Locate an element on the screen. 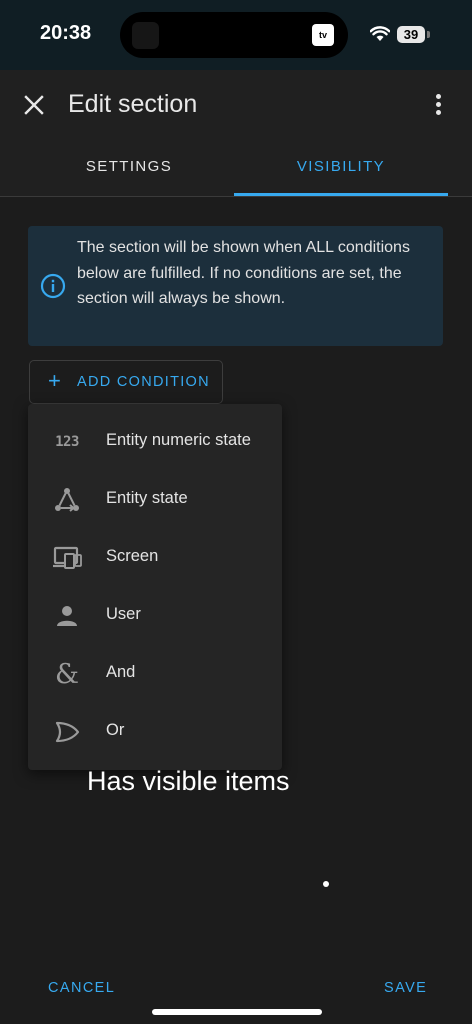  add-condition-button: + ADD CONDITION is located at coordinates (126, 382).